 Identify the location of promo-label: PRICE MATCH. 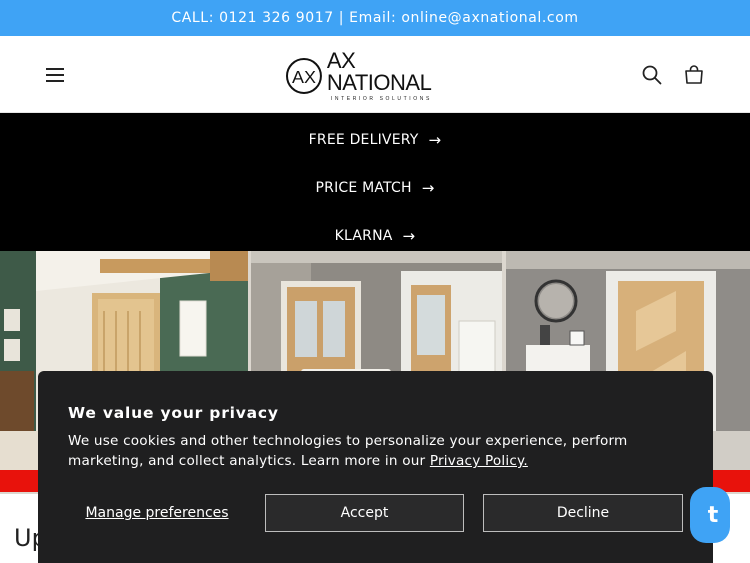
(363, 188).